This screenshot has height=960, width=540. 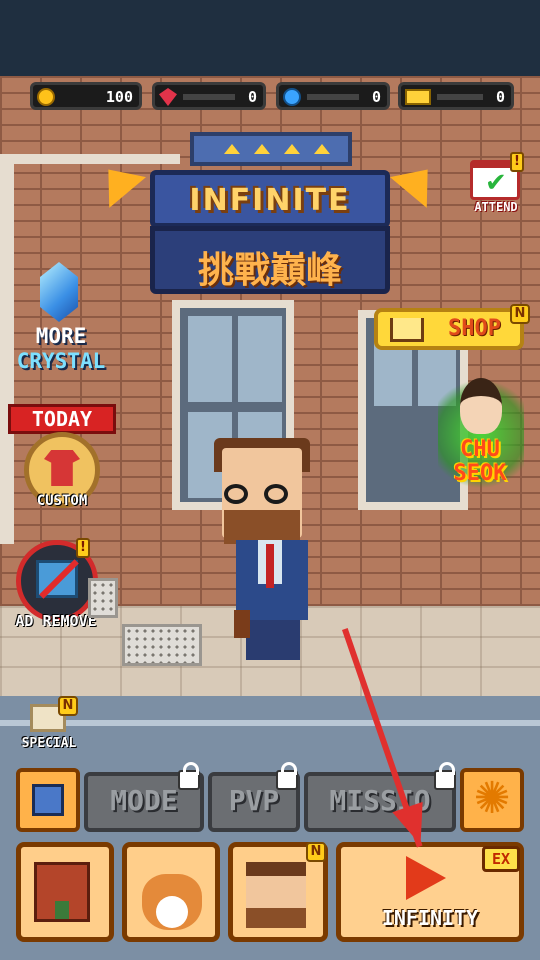 What do you see at coordinates (270, 566) in the screenshot?
I see `character-tie` at bounding box center [270, 566].